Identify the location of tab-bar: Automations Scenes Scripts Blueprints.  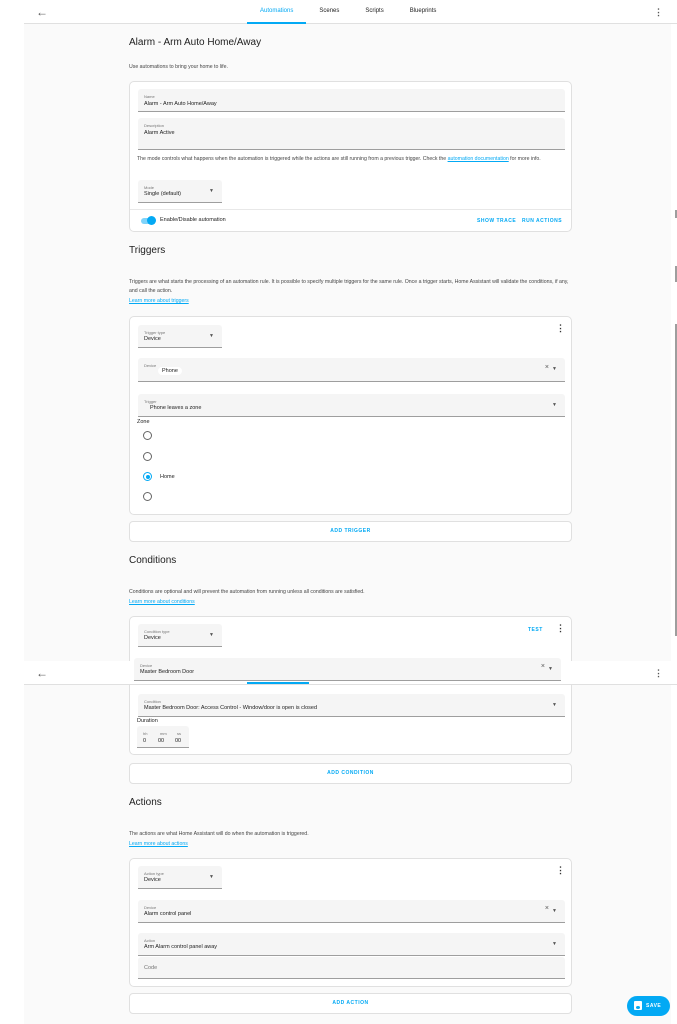
(348, 12).